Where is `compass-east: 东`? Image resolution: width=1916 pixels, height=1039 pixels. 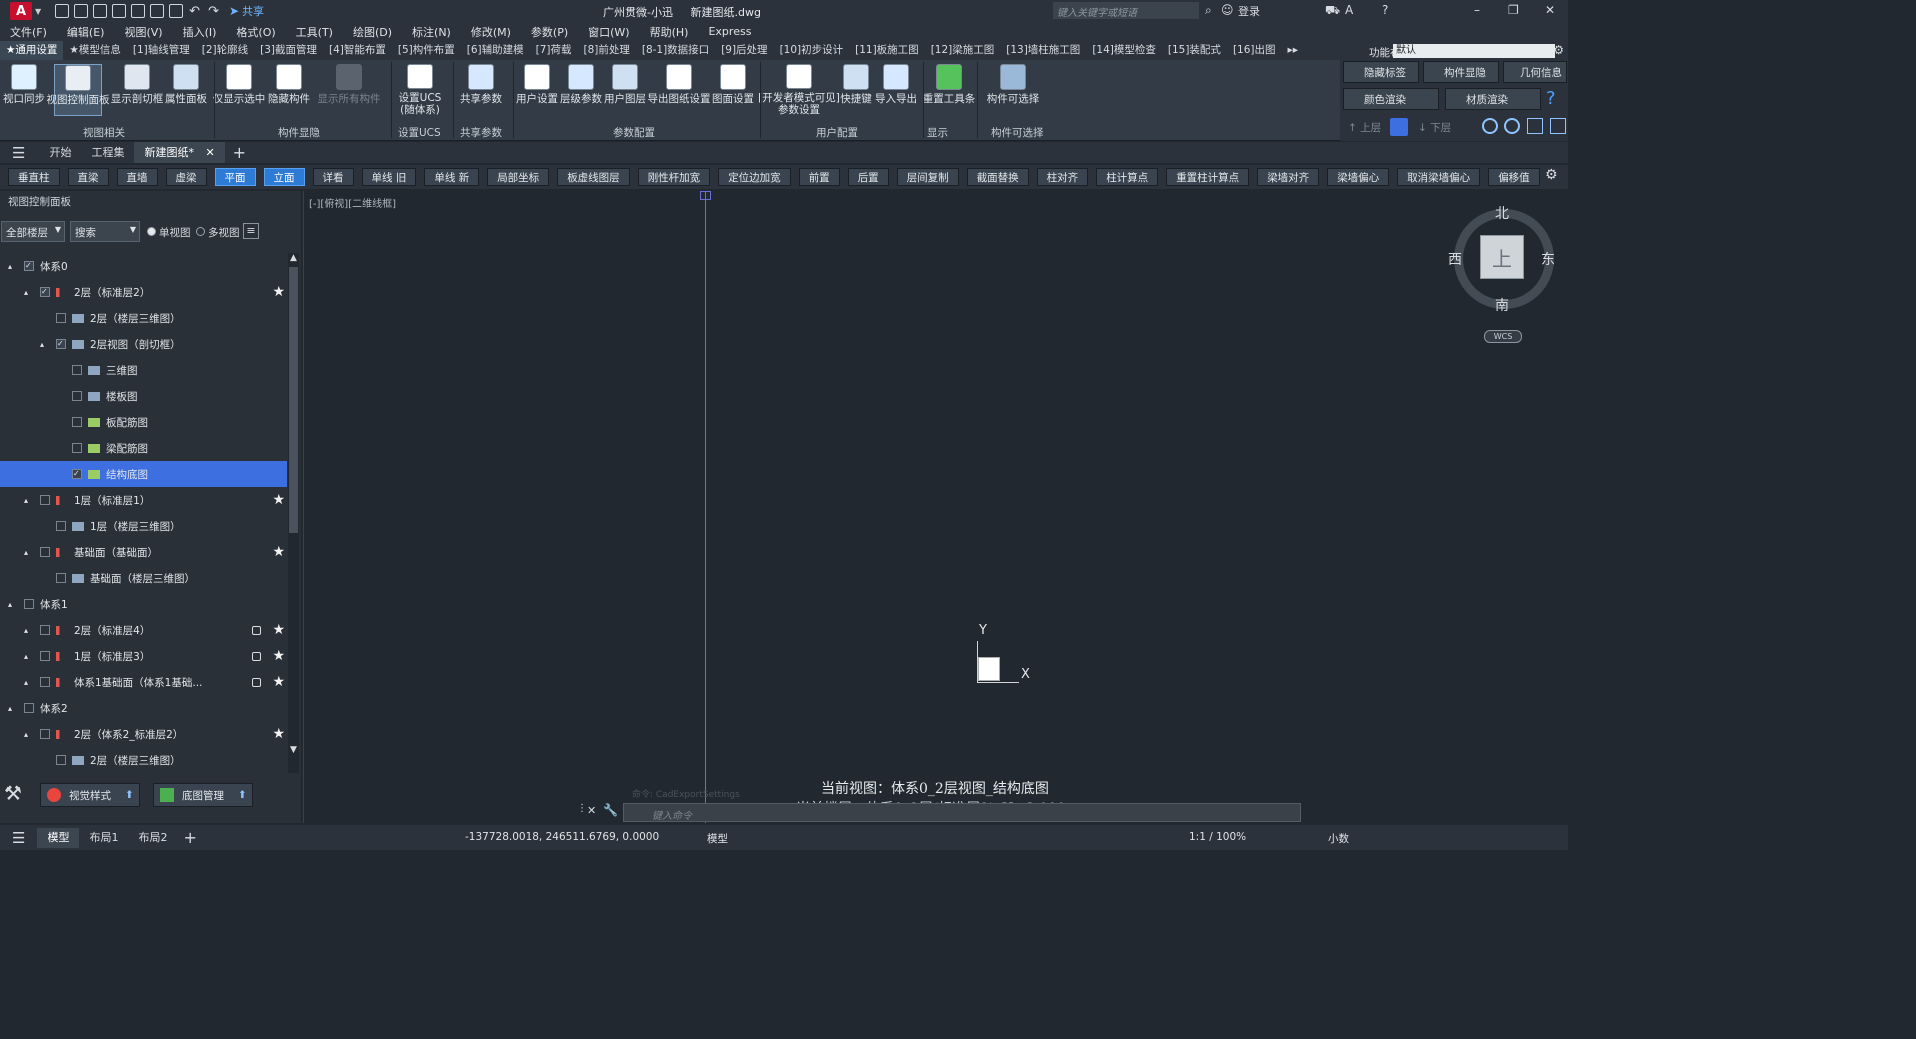
compass-east: 东 is located at coordinates (1548, 259).